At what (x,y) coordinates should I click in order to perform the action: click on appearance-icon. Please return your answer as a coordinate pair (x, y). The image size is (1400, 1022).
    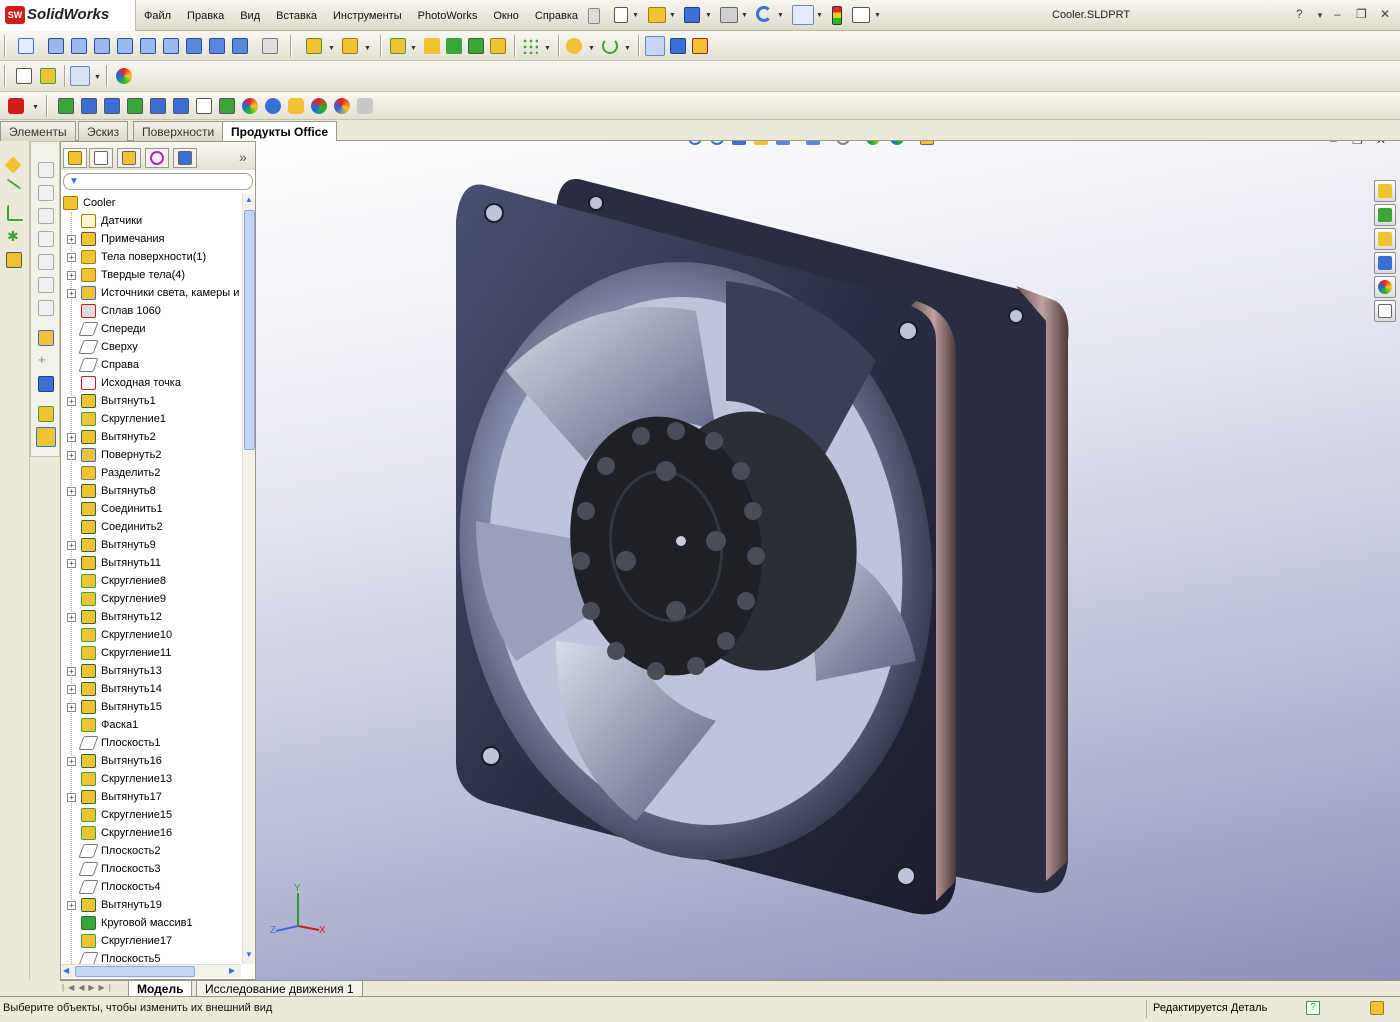
    Looking at the image, I should click on (124, 76).